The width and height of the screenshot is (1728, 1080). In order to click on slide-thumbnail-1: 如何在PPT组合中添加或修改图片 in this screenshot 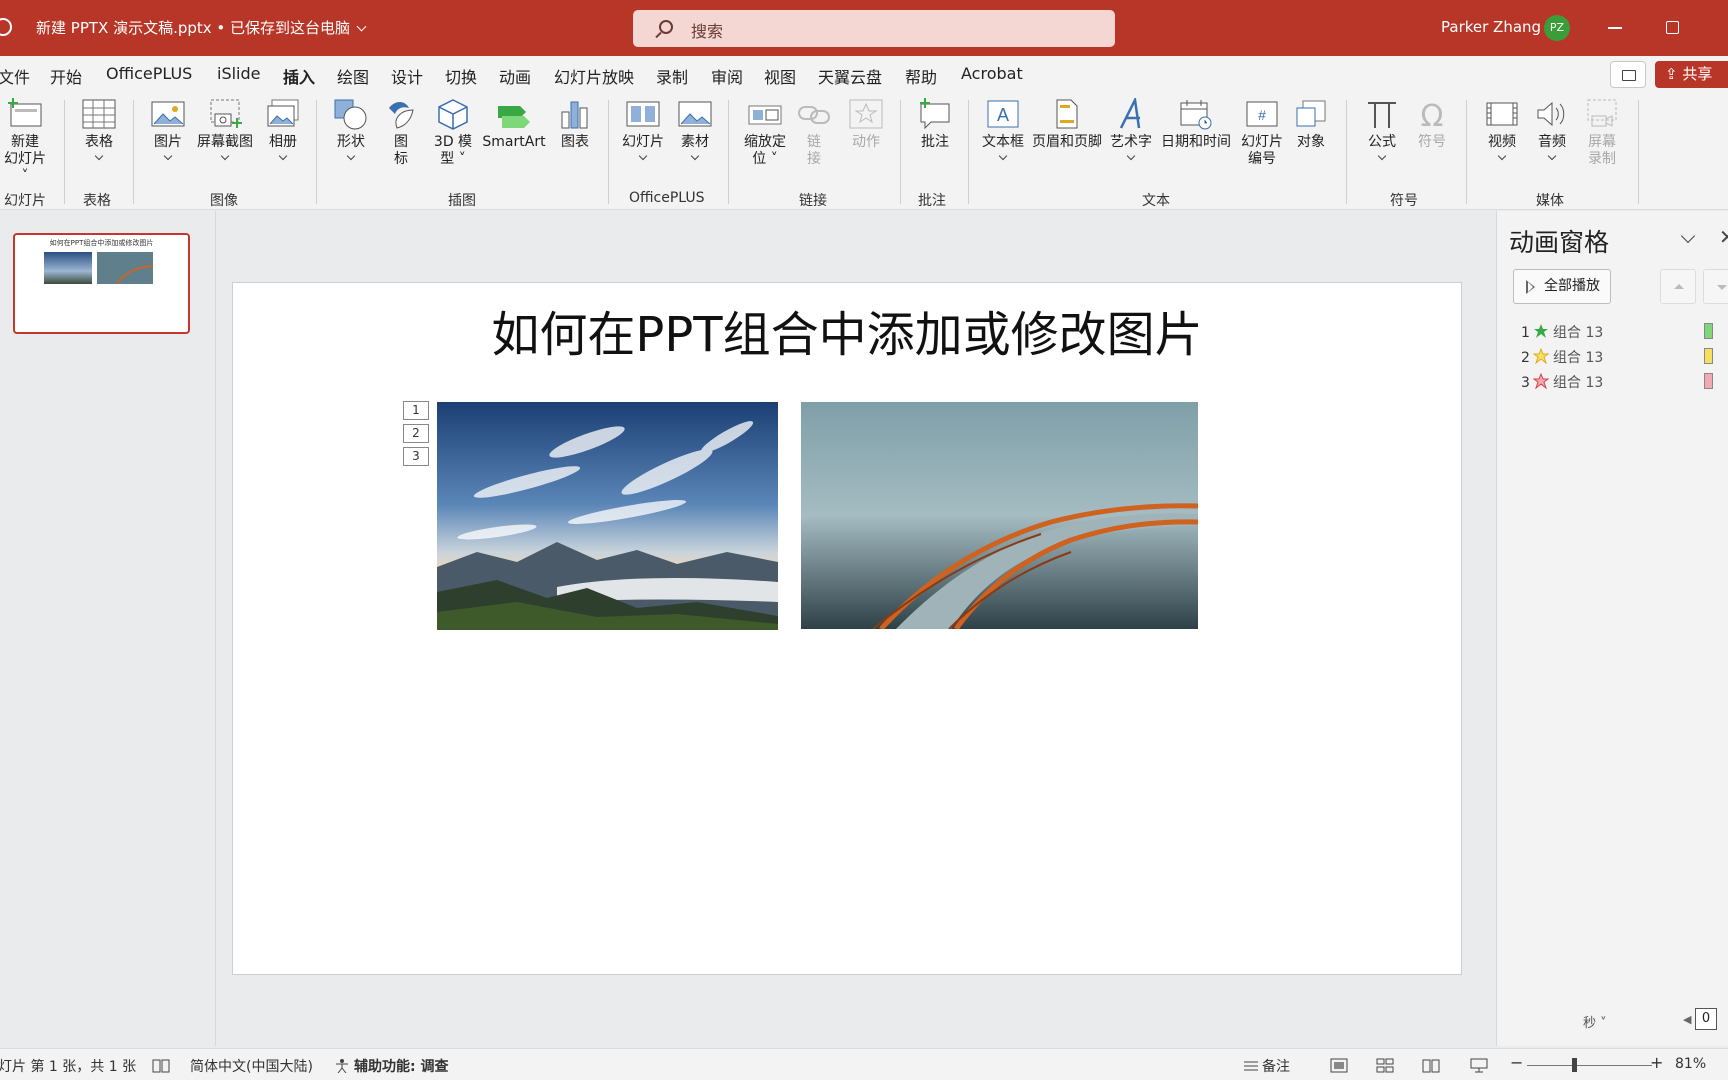, I will do `click(101, 283)`.